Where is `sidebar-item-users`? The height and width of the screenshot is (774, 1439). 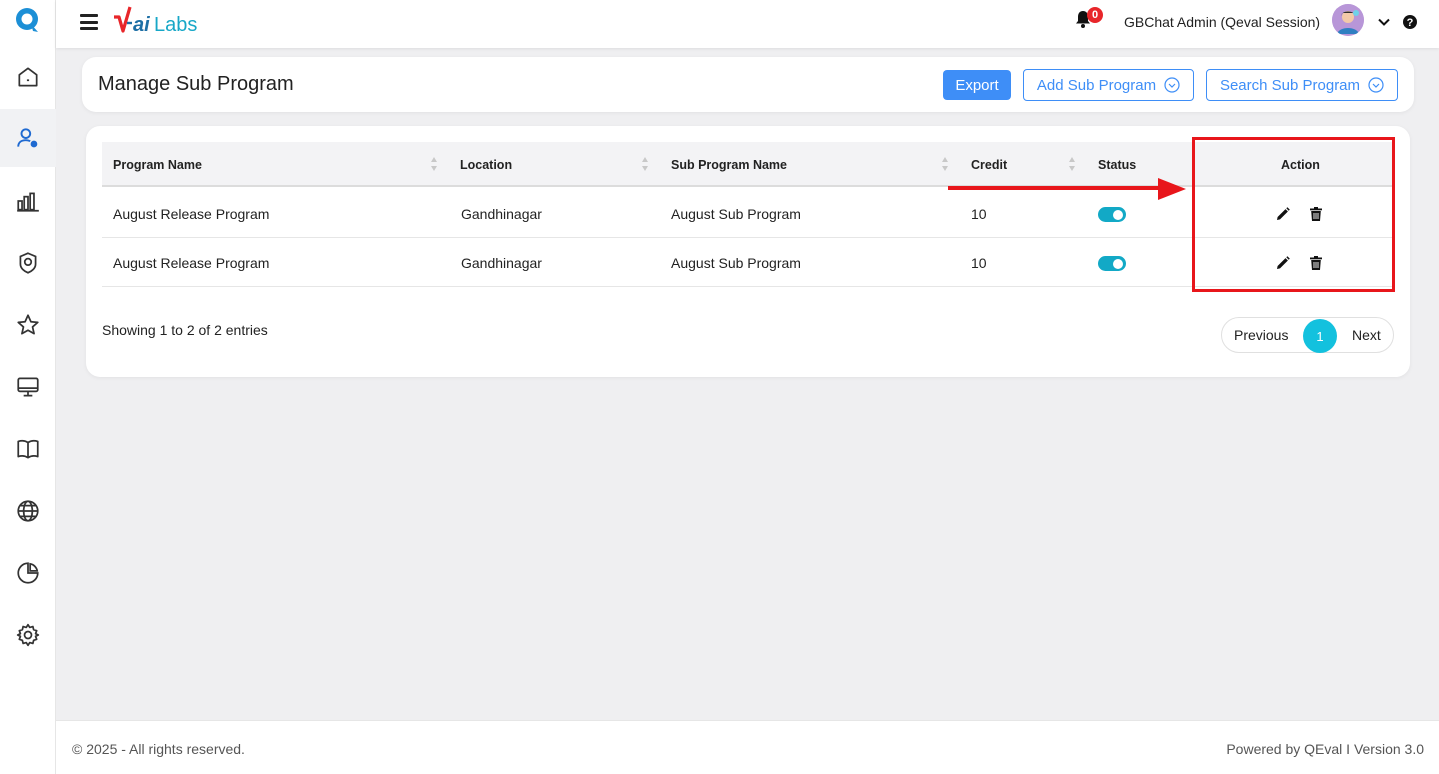
sidebar-item-users is located at coordinates (28, 138).